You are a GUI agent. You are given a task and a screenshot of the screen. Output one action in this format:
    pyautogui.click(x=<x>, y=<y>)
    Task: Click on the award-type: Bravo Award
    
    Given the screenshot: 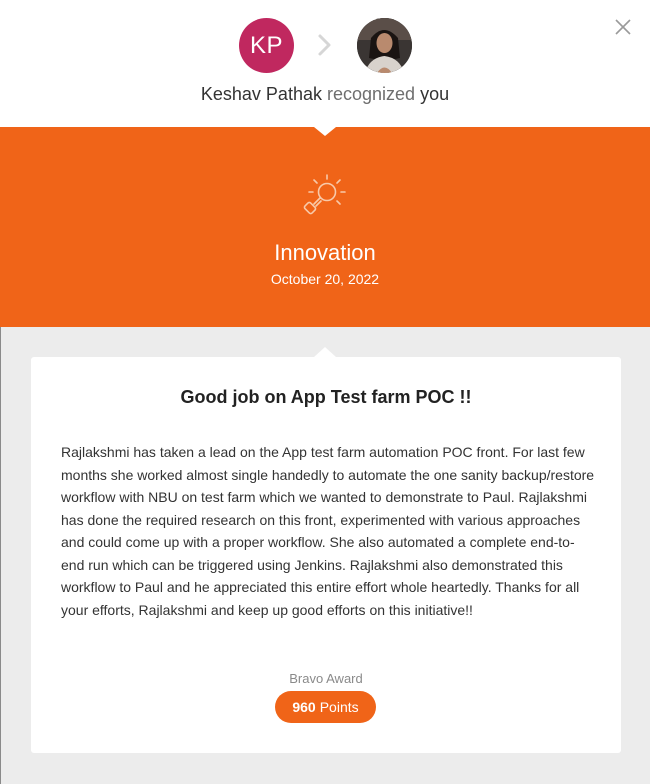 What is the action you would take?
    pyautogui.click(x=326, y=678)
    